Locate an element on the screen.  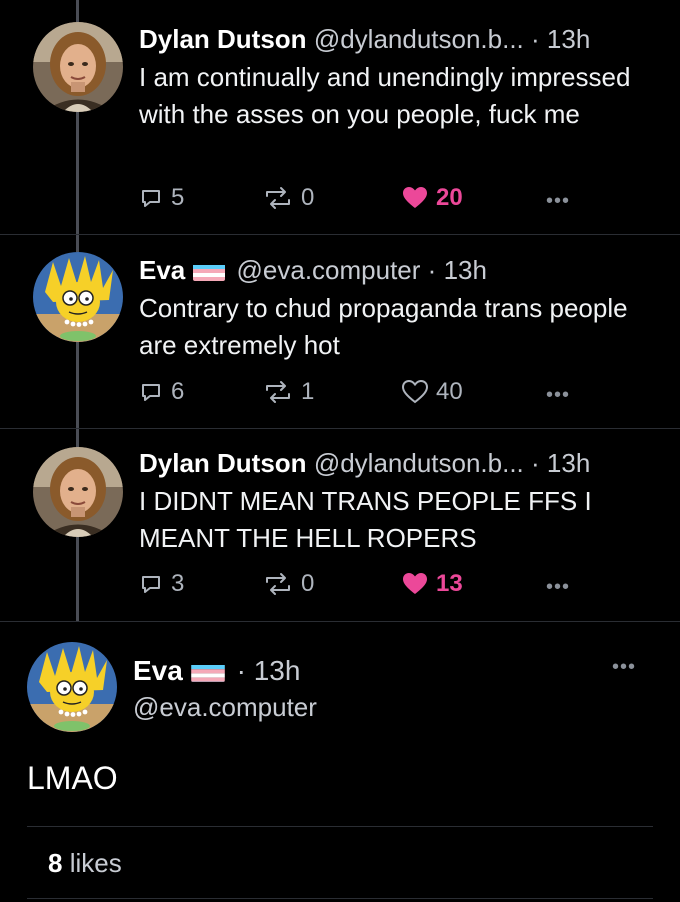
post-text: LMAO is located at coordinates (72, 778).